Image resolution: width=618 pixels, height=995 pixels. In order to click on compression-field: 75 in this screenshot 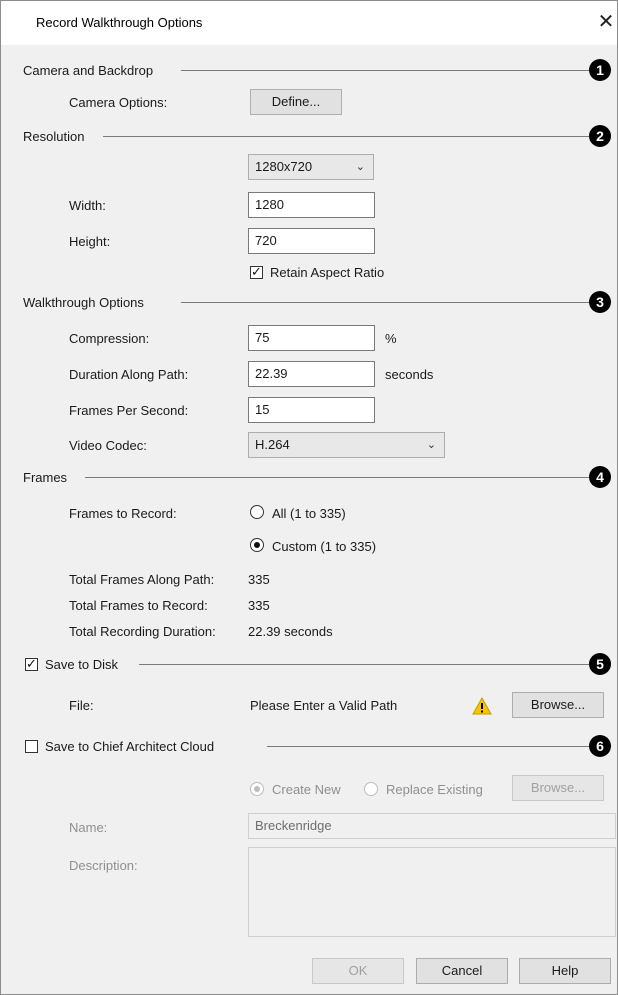, I will do `click(311, 338)`.